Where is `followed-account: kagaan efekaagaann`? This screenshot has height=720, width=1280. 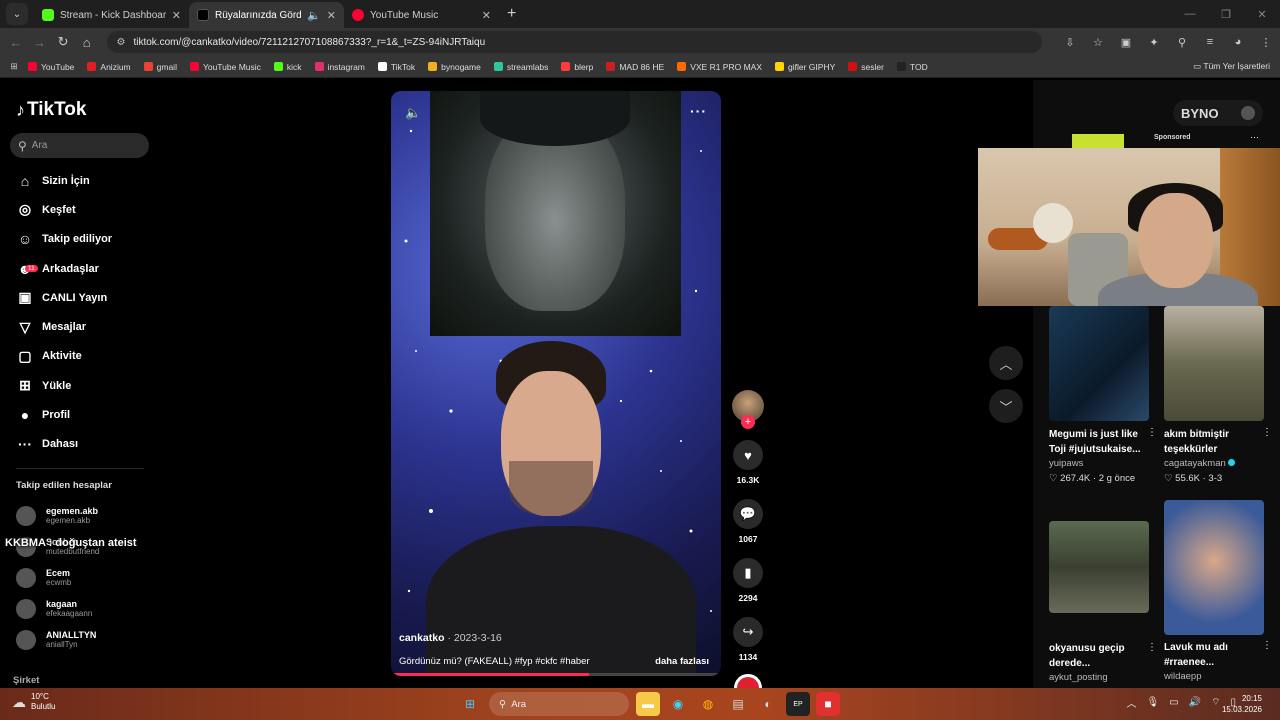 followed-account: kagaan efekaagaann is located at coordinates (57, 608).